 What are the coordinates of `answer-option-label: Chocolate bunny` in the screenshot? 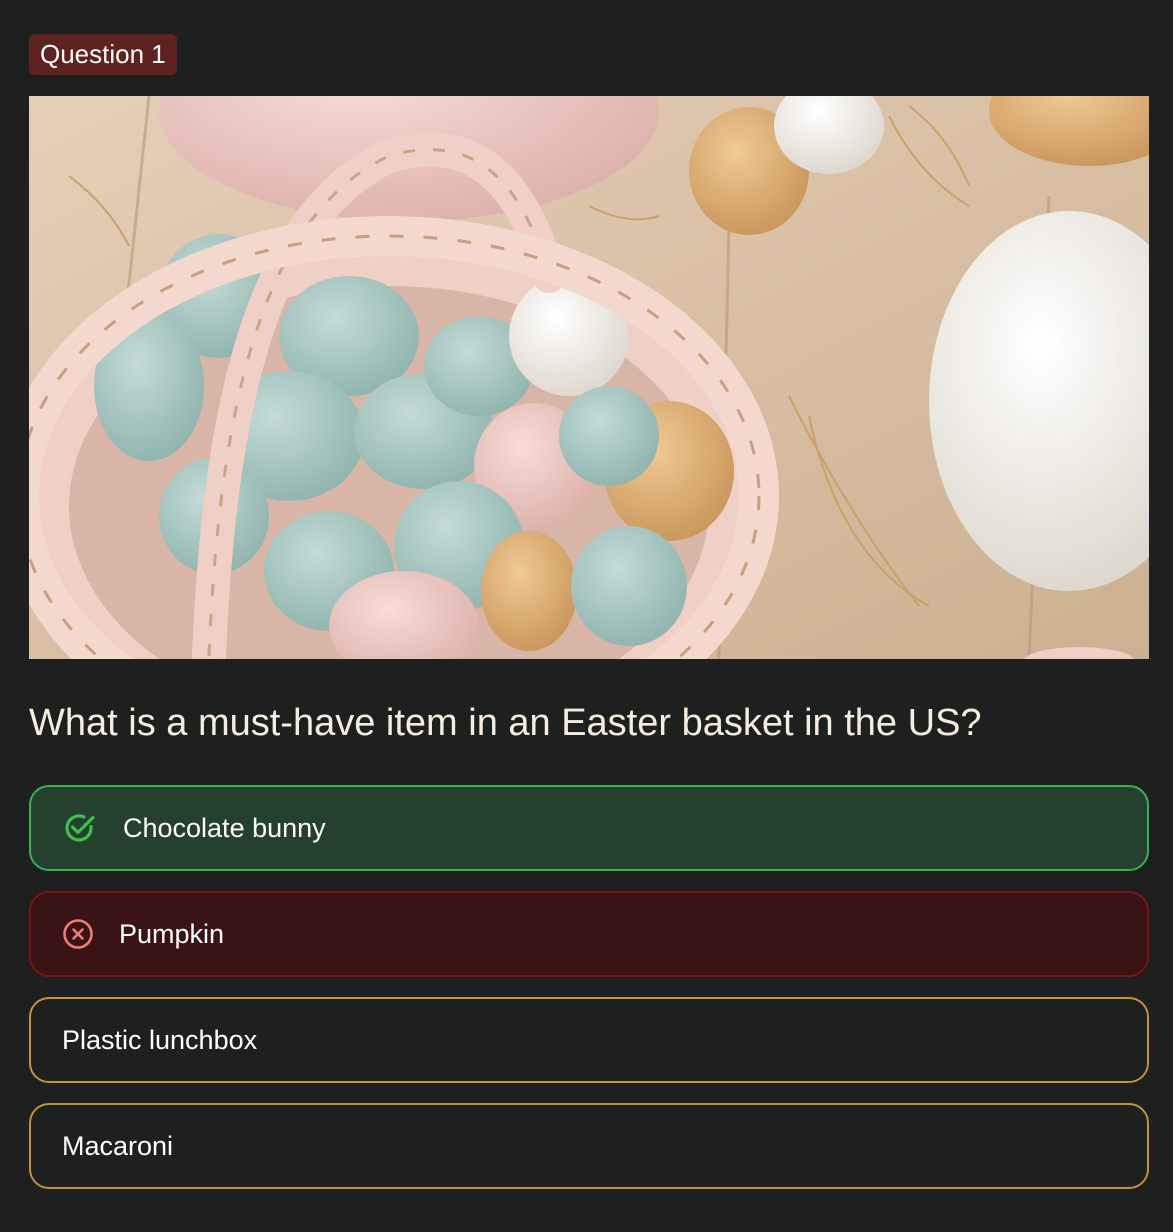 It's located at (224, 827).